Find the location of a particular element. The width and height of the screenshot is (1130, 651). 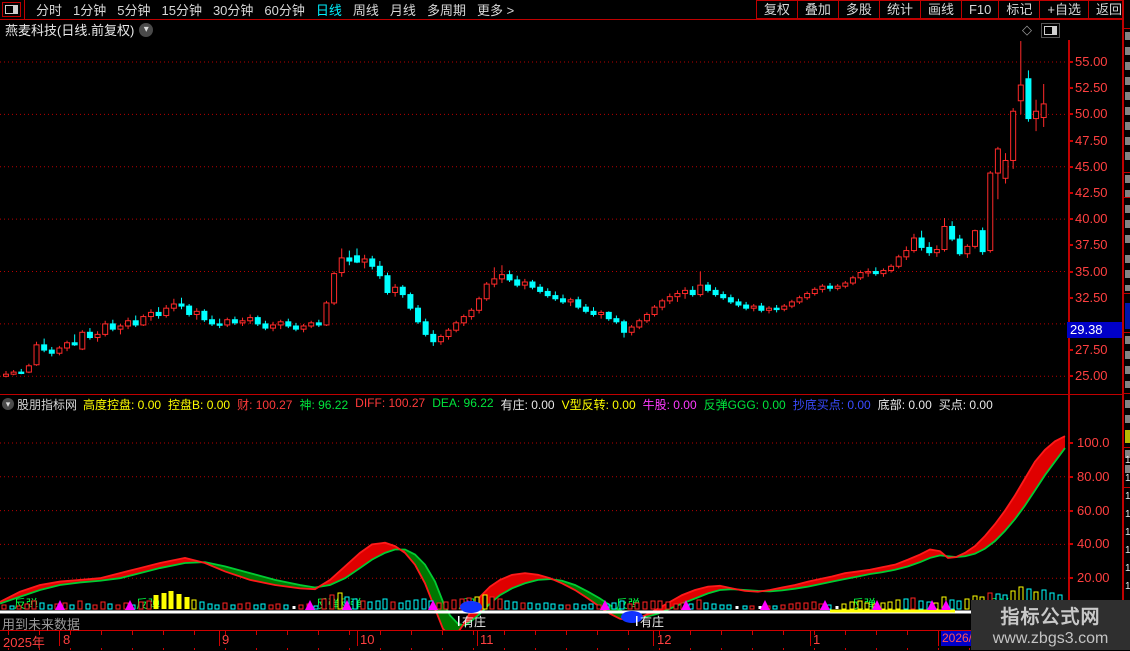

toolbar-button: 多股 is located at coordinates (858, 9).